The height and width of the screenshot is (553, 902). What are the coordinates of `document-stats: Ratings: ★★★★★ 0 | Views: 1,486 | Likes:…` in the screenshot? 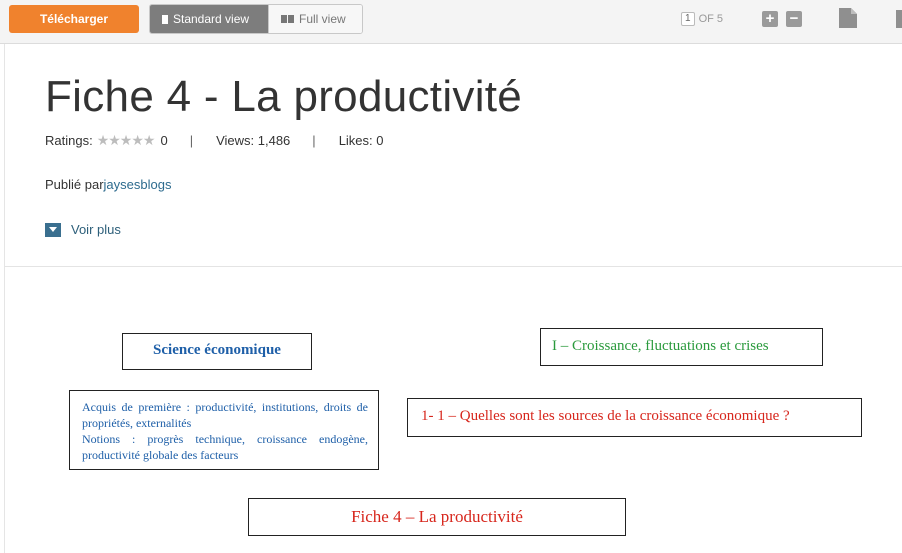 It's located at (214, 140).